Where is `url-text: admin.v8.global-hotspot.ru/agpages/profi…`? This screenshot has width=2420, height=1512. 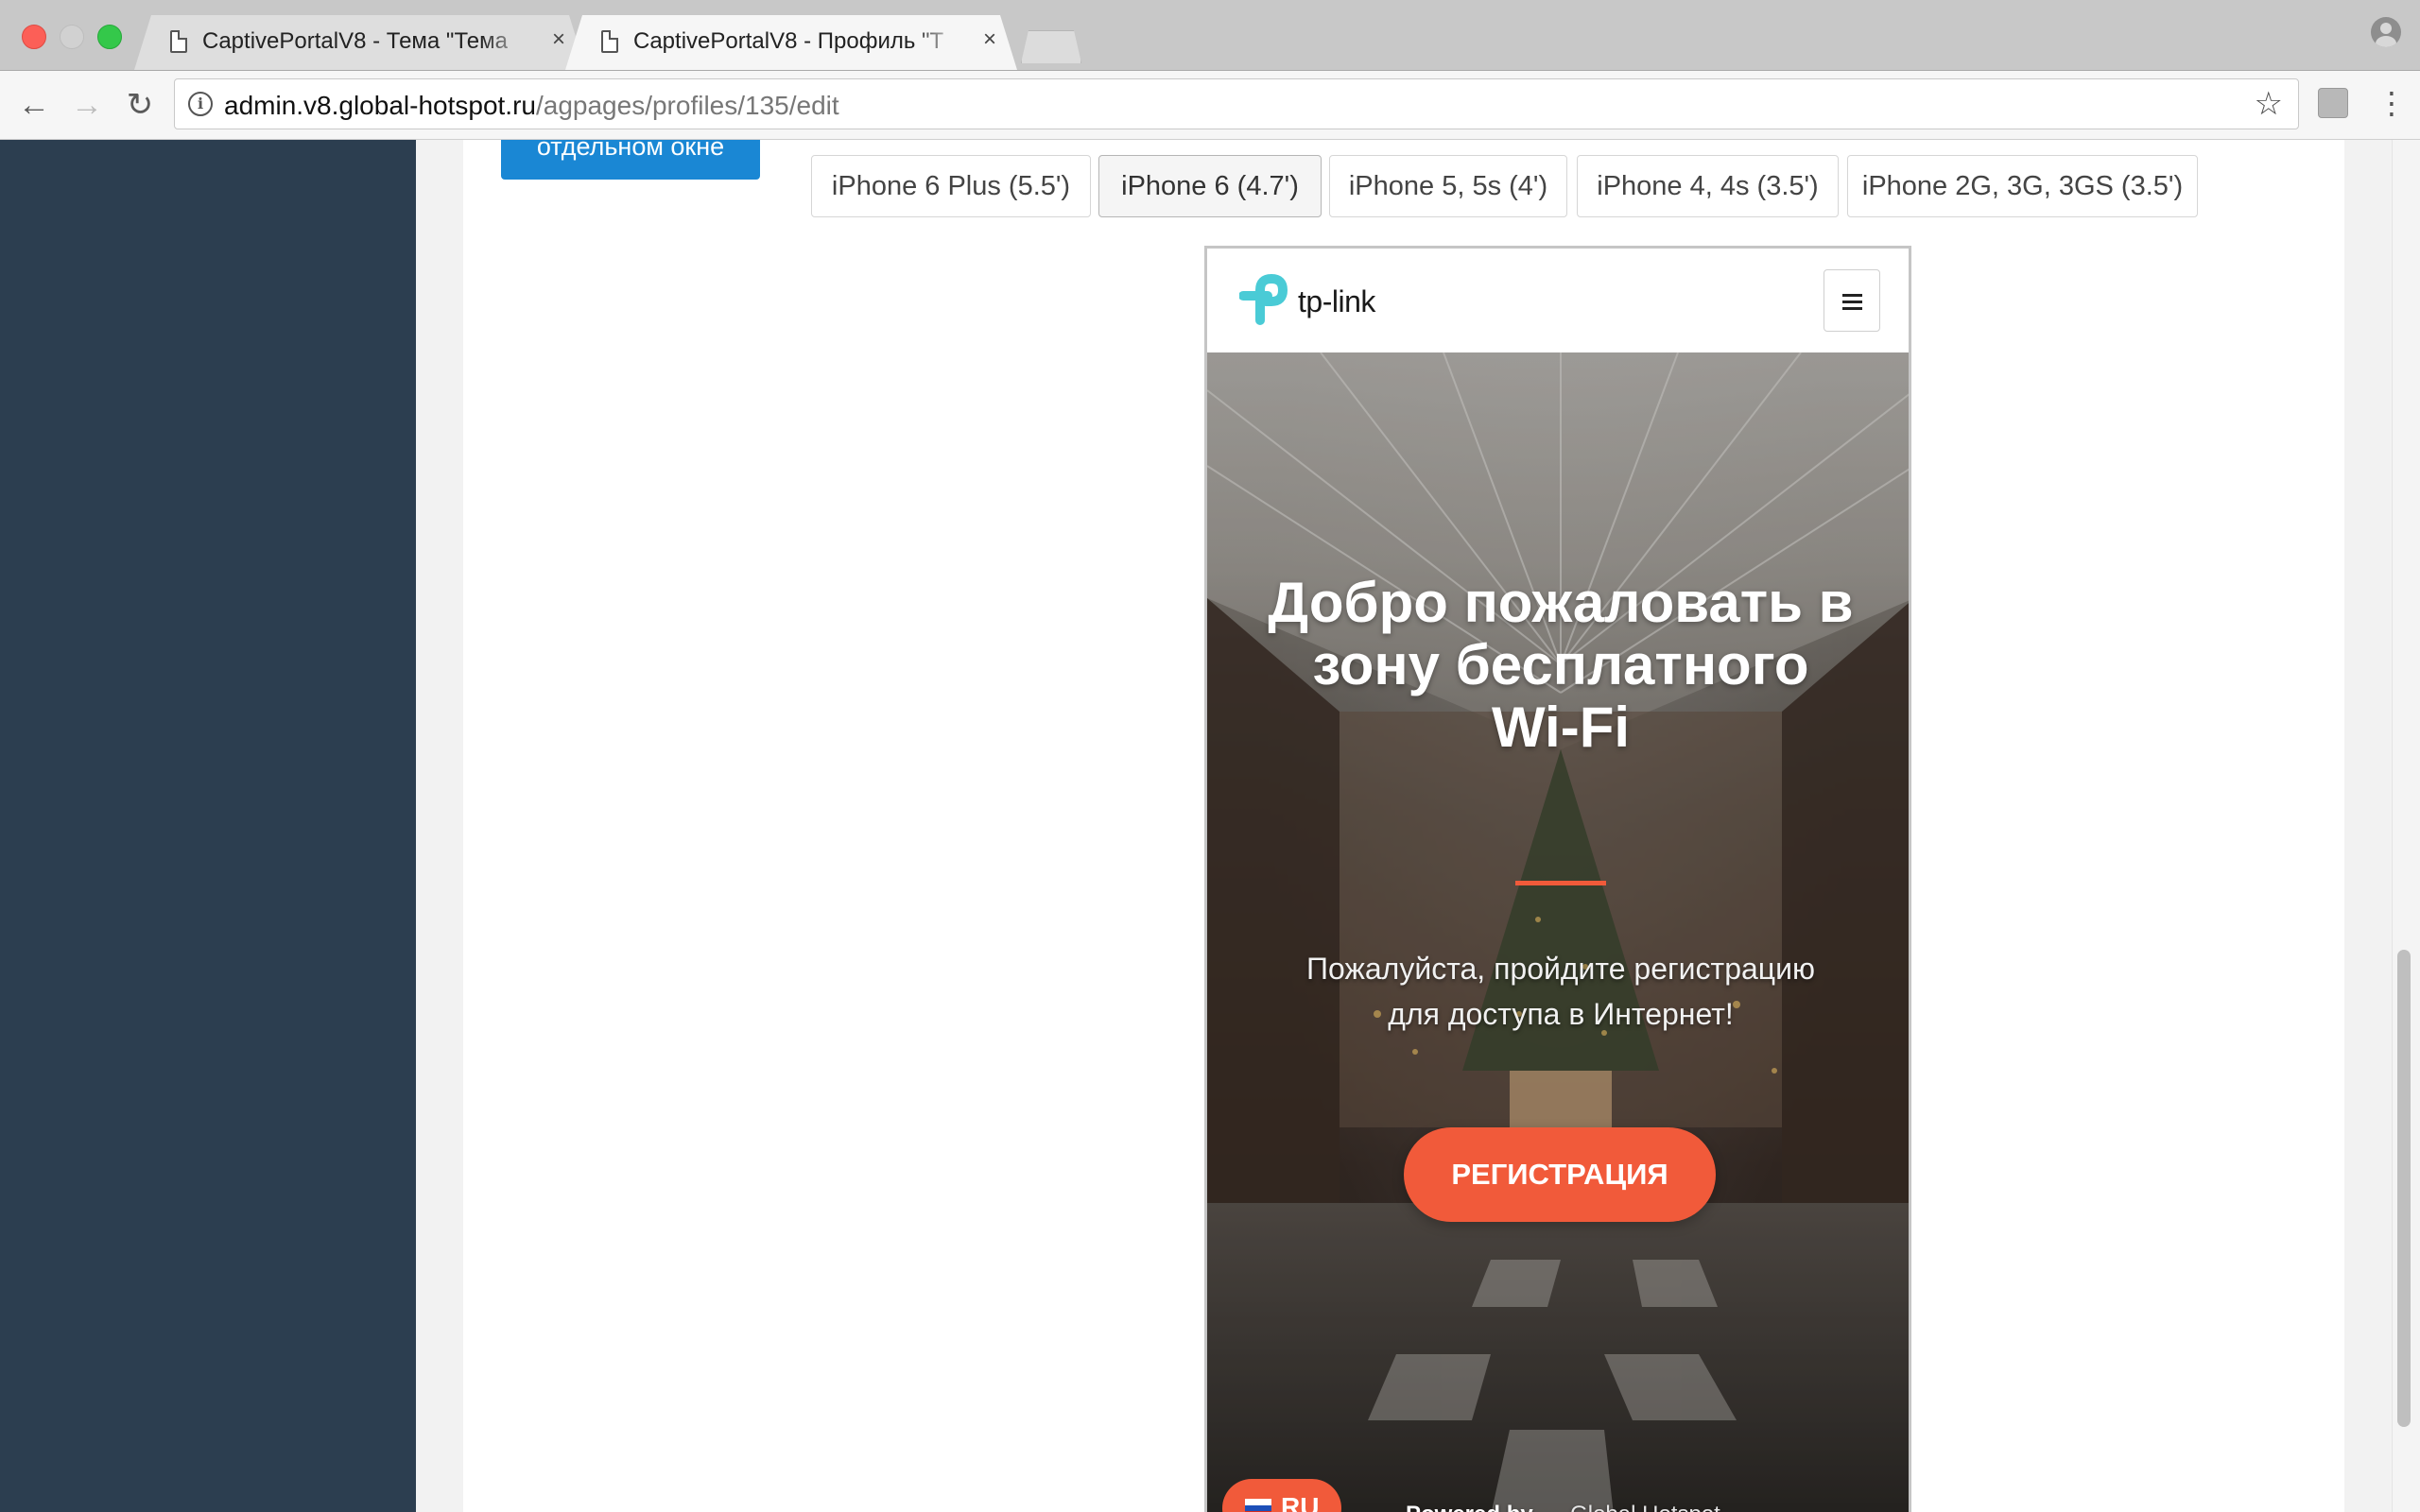 url-text: admin.v8.global-hotspot.ru/agpages/profi… is located at coordinates (531, 106).